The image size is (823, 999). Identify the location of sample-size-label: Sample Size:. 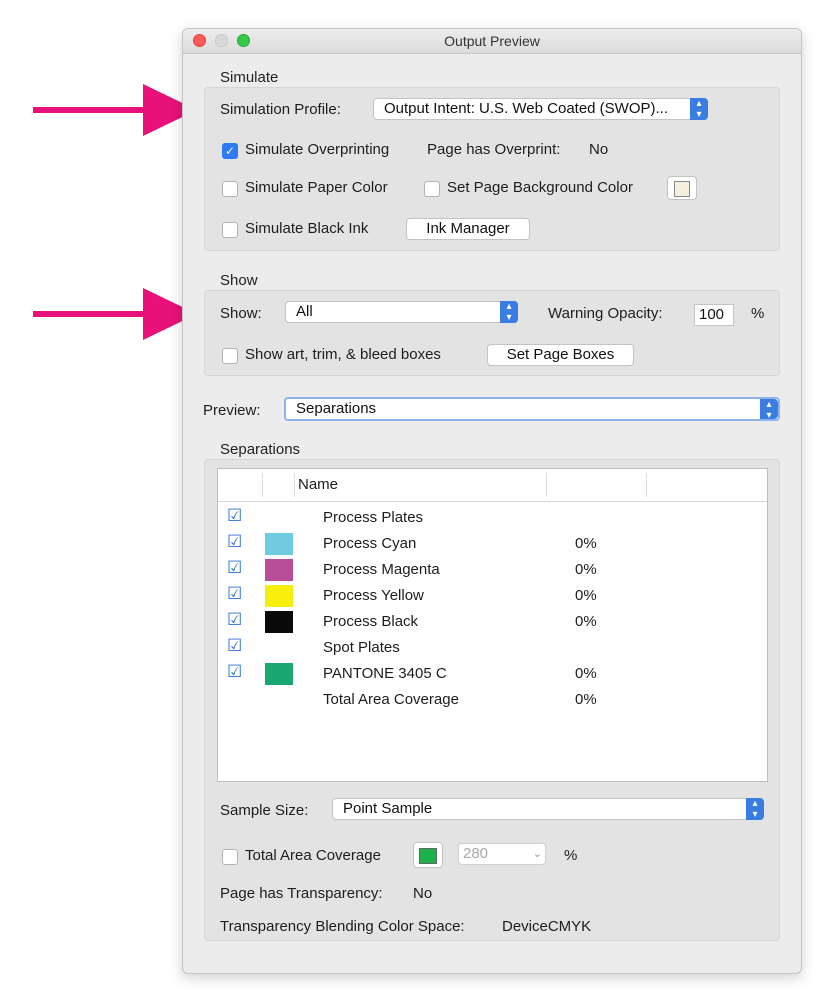
(264, 810).